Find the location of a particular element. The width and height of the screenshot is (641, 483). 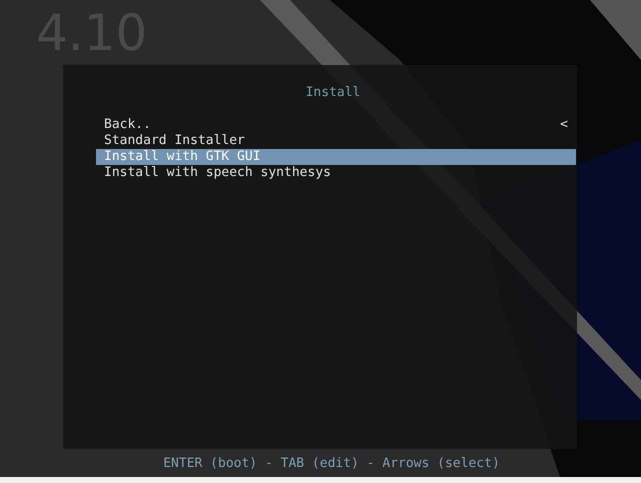

key-help-text: ENTER (boot) - TAB (edit) - Arrows (select) is located at coordinates (331, 463).